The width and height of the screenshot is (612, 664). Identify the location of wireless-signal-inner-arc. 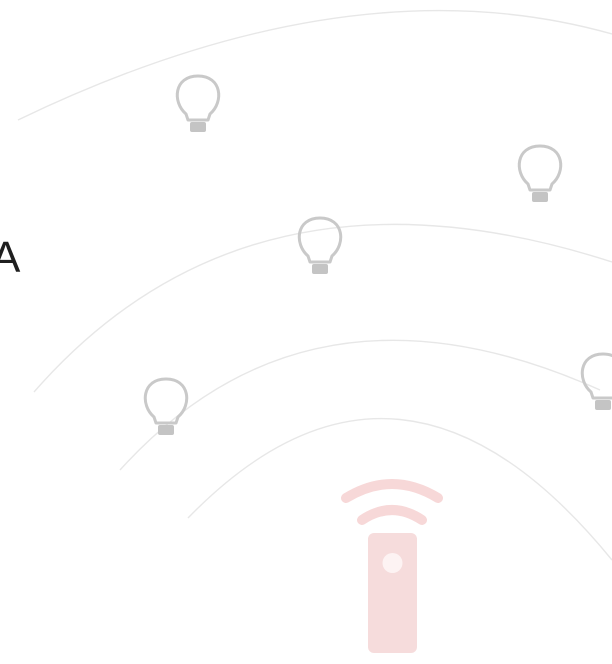
(392, 515).